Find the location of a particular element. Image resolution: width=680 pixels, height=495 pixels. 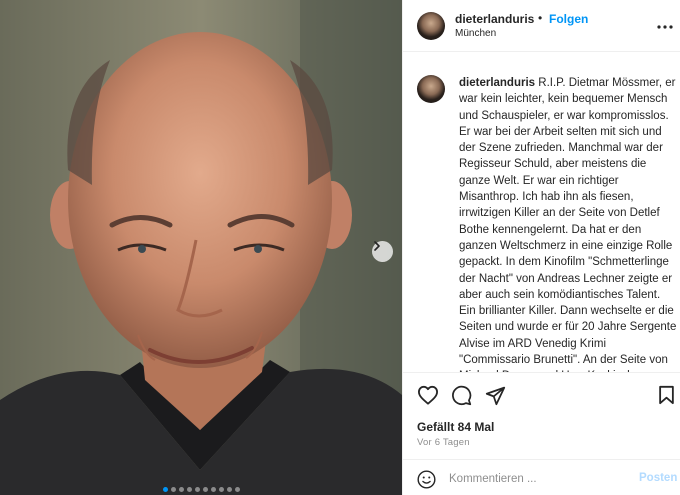

caption-avatar is located at coordinates (431, 89).